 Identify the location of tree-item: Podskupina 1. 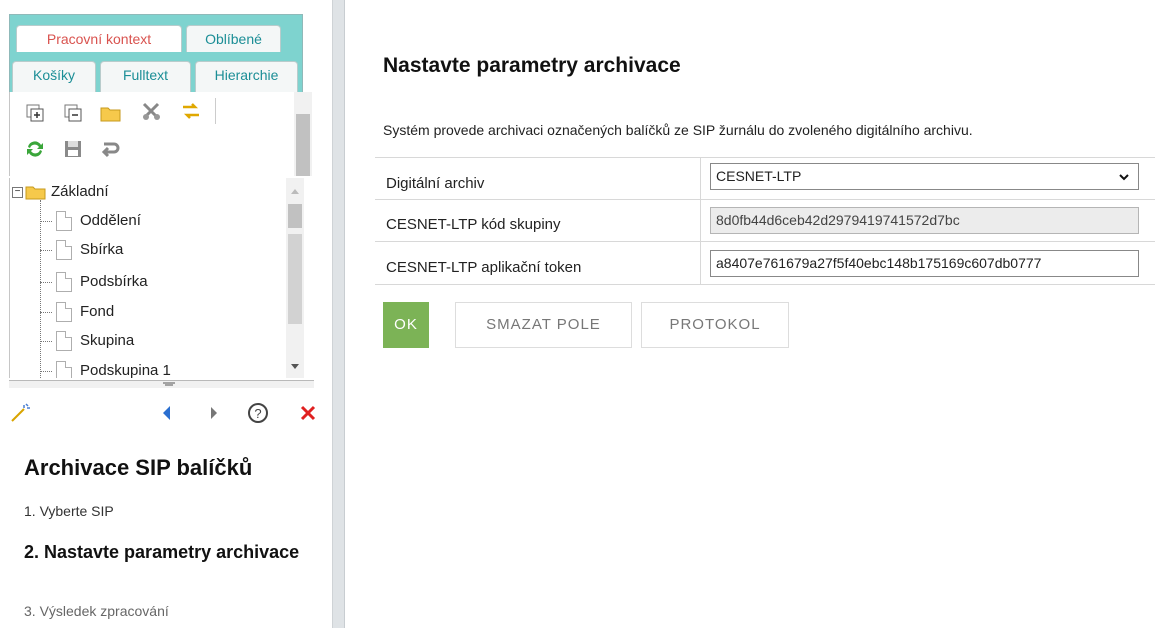
(105, 368).